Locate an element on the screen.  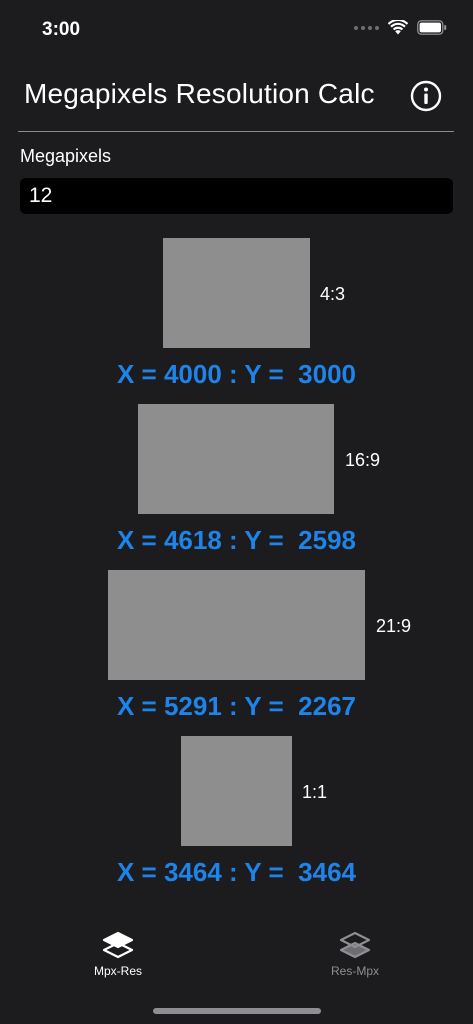
status-time: 3:00 is located at coordinates (61, 29).